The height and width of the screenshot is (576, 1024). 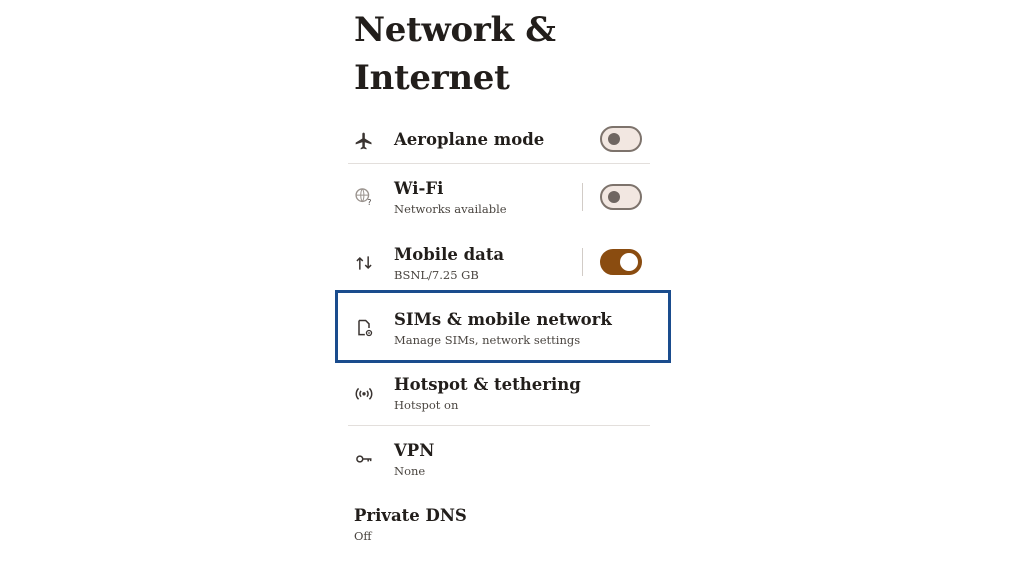 I want to click on airplane-icon, so click(x=364, y=141).